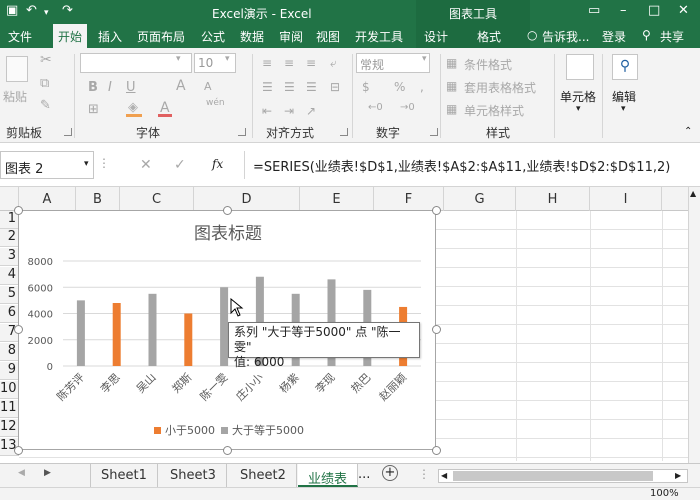 The height and width of the screenshot is (500, 700). I want to click on share-button: 共享, so click(672, 36).